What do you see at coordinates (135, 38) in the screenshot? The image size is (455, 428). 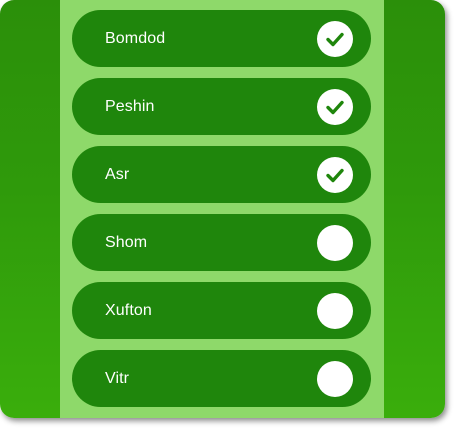 I see `prayer-label: Bomdod` at bounding box center [135, 38].